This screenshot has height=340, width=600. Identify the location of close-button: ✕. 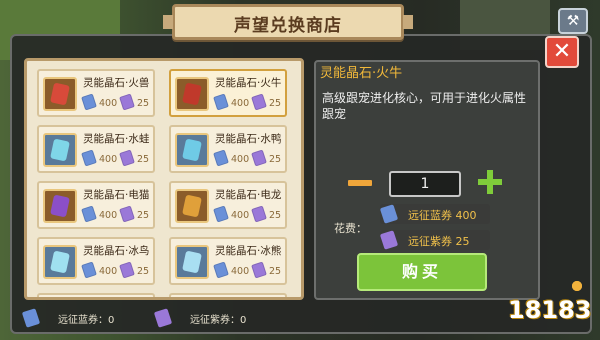
(562, 52).